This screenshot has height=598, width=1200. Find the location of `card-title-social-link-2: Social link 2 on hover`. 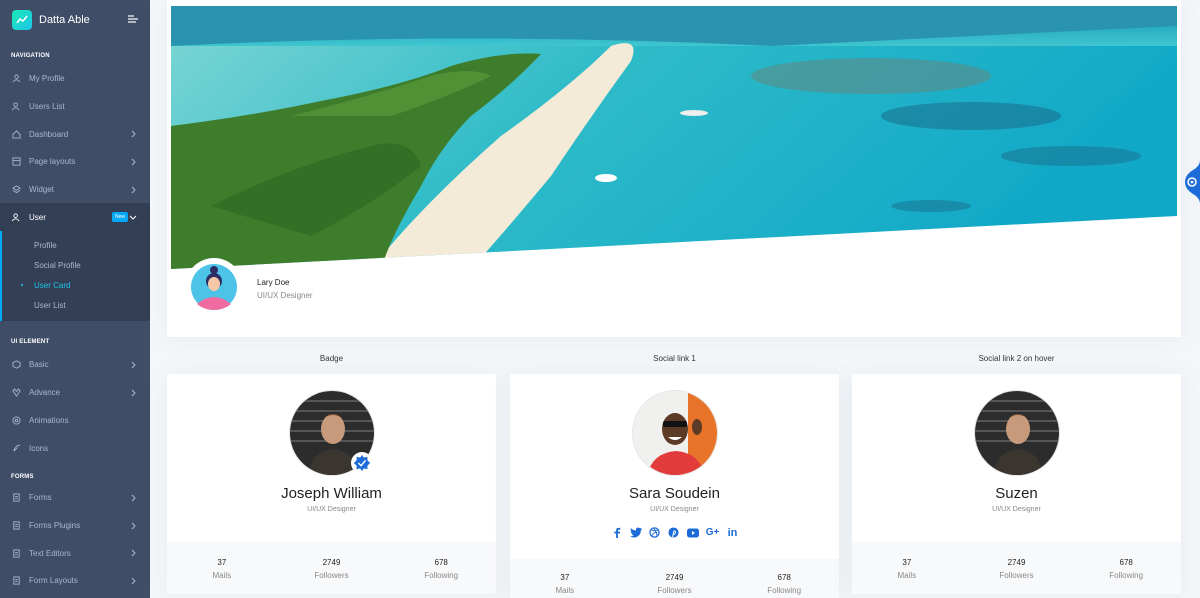

card-title-social-link-2: Social link 2 on hover is located at coordinates (1016, 358).